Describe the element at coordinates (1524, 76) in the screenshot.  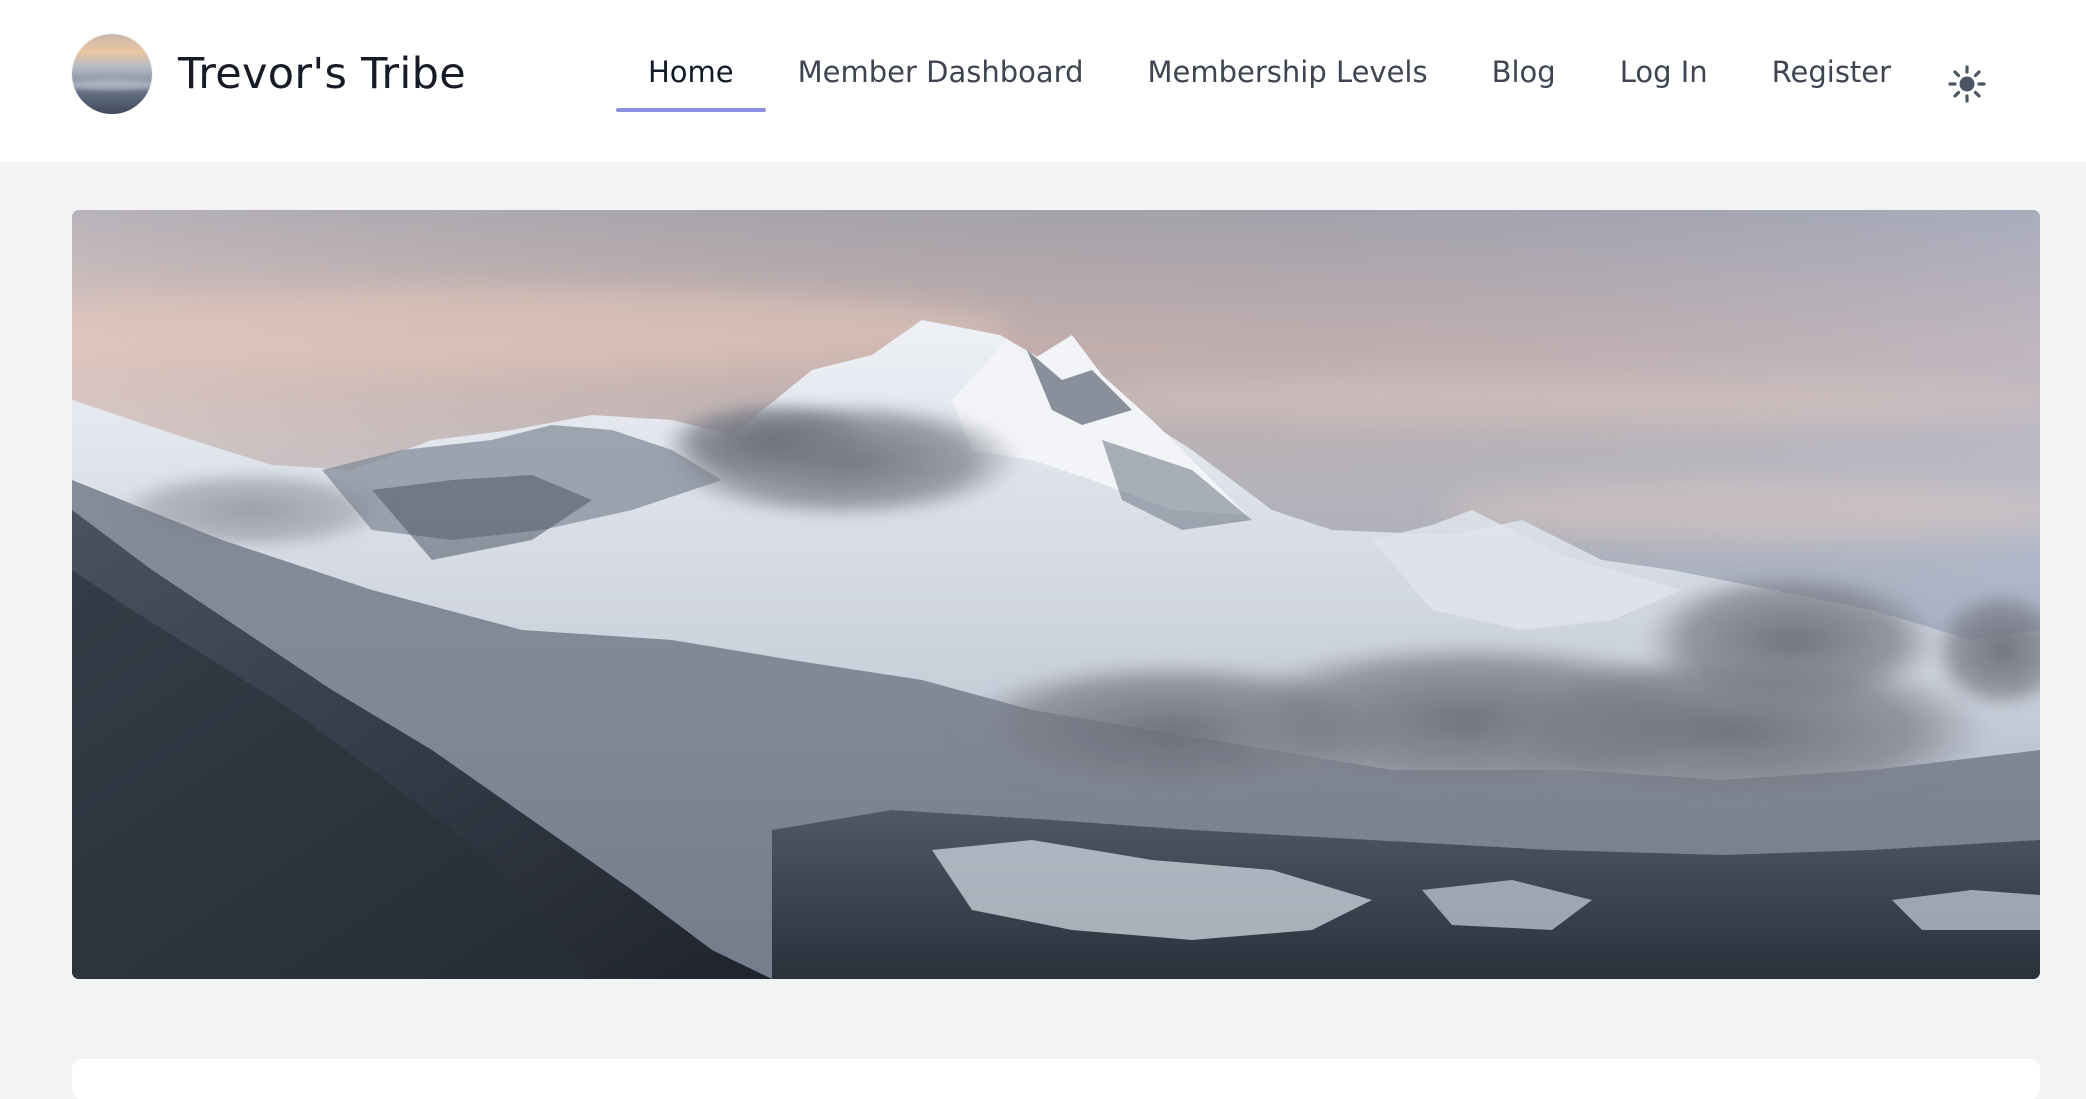
I see `nav-item-blog: Blog` at that location.